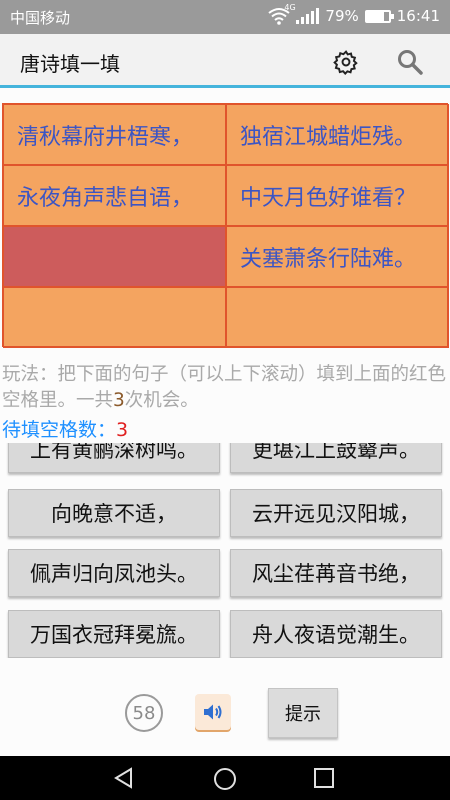  What do you see at coordinates (342, 16) in the screenshot?
I see `battery-percent: 79%` at bounding box center [342, 16].